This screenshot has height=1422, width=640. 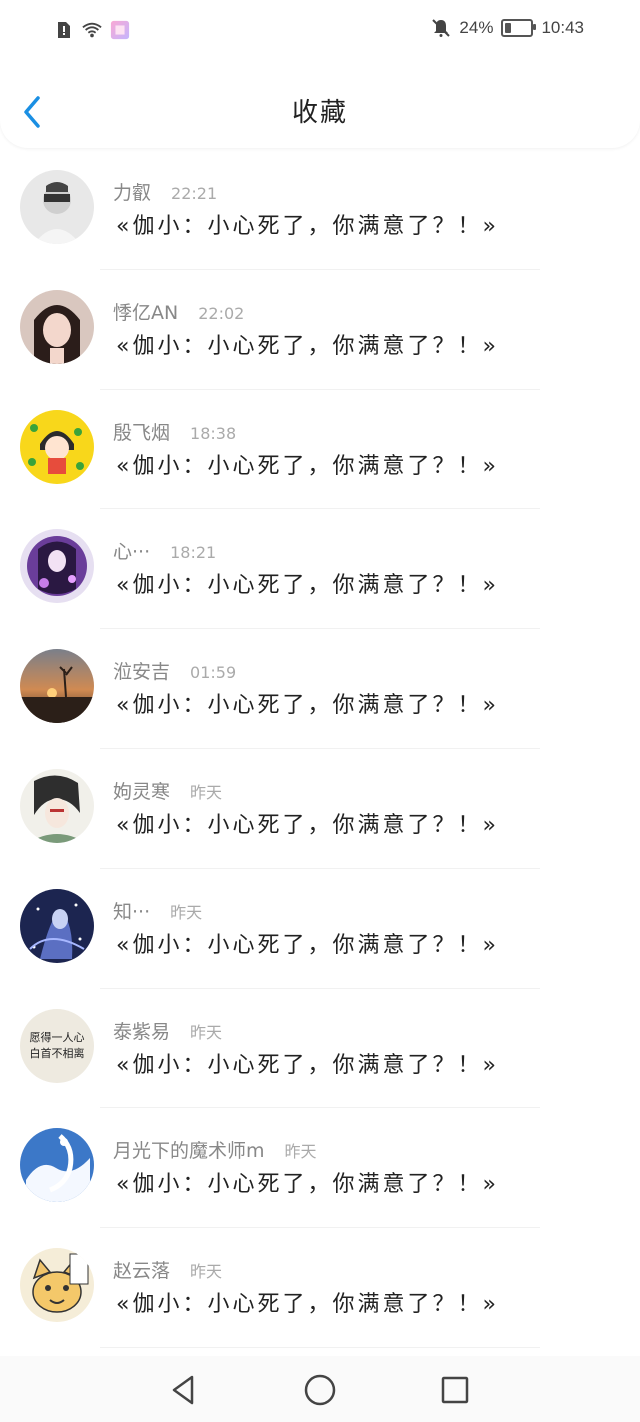 What do you see at coordinates (320, 1168) in the screenshot?
I see `list-item: 月光下的魔术师m 昨天 «伽小：小心死了，你满意了？！»` at bounding box center [320, 1168].